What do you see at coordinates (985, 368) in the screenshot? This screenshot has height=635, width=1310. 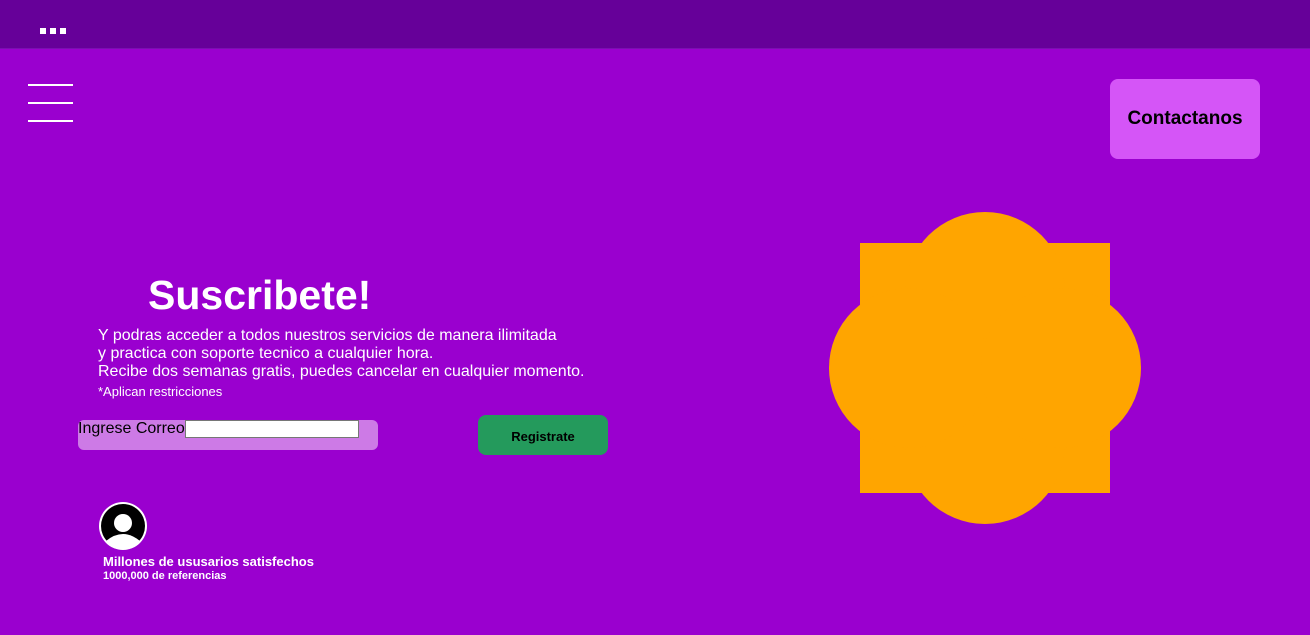 I see `decorative-star-shape` at bounding box center [985, 368].